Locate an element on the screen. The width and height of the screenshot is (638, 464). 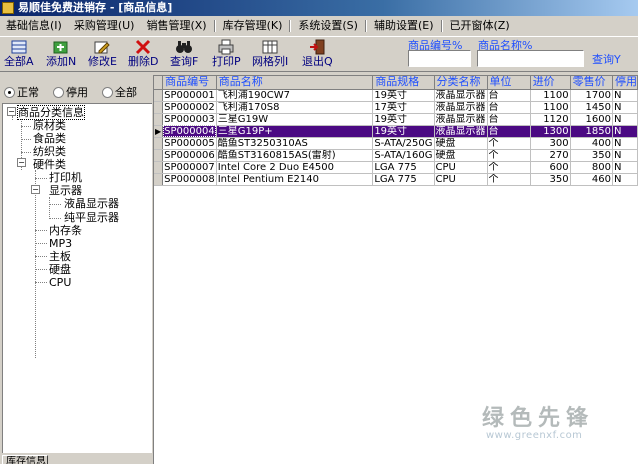
cell-name: Intel Pentium E2140 is located at coordinates (295, 179).